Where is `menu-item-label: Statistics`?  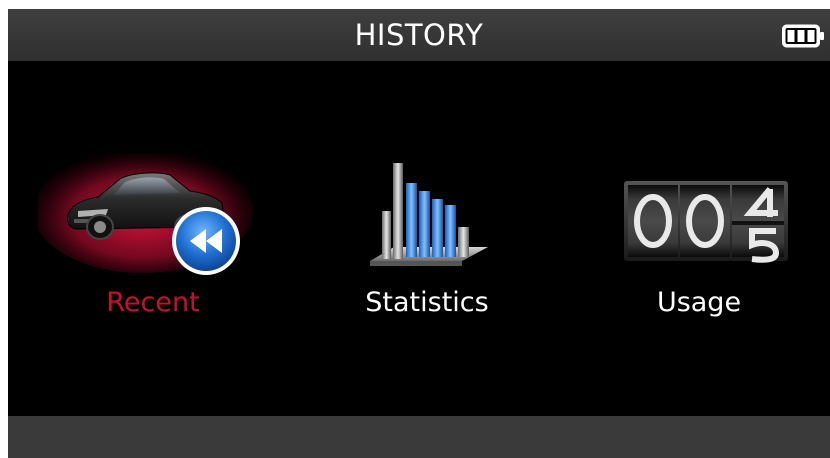
menu-item-label: Statistics is located at coordinates (427, 302).